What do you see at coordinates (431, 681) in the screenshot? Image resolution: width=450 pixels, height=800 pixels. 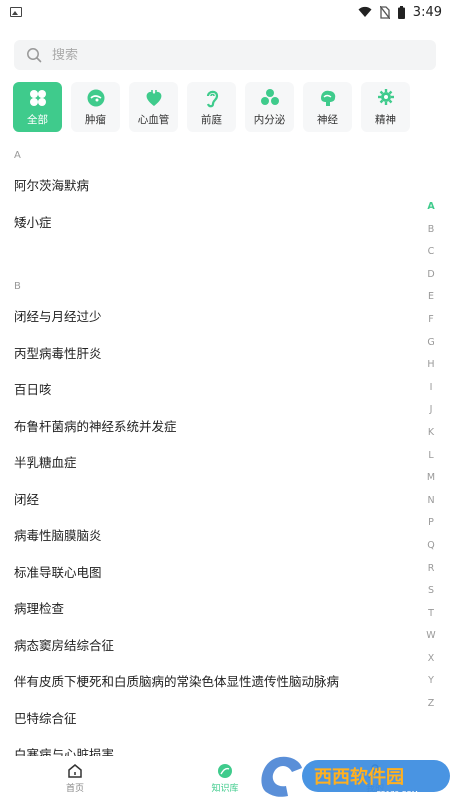 I see `index-letter: Y` at bounding box center [431, 681].